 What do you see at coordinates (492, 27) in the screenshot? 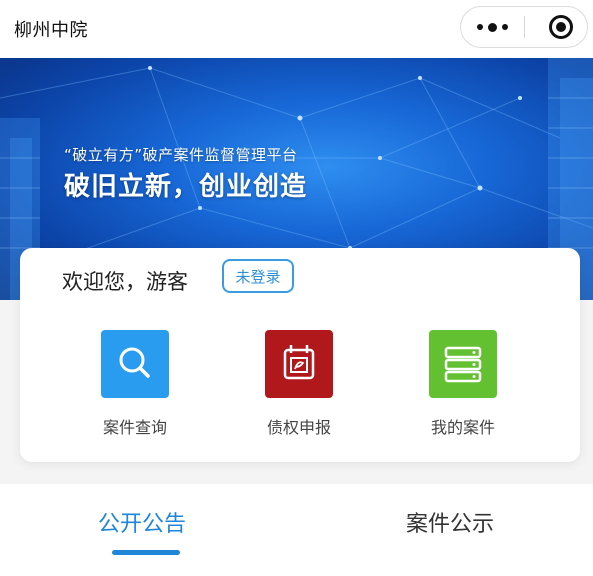
I see `more-dots-icon` at bounding box center [492, 27].